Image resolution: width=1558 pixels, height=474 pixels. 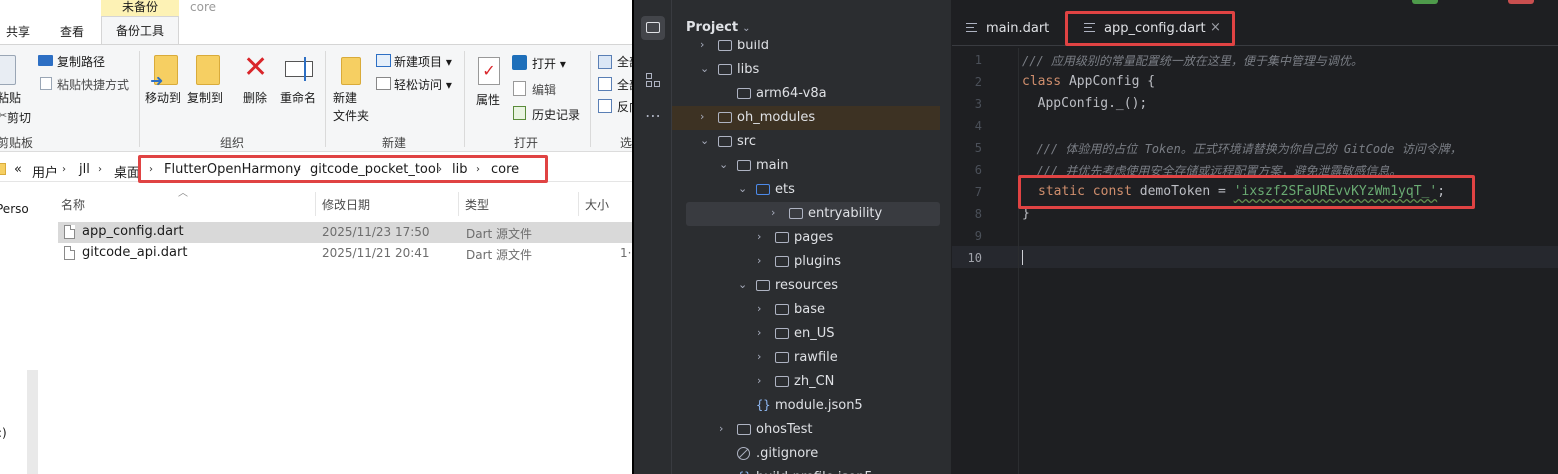 What do you see at coordinates (624, 61) in the screenshot?
I see `select-all-button: 全部` at bounding box center [624, 61].